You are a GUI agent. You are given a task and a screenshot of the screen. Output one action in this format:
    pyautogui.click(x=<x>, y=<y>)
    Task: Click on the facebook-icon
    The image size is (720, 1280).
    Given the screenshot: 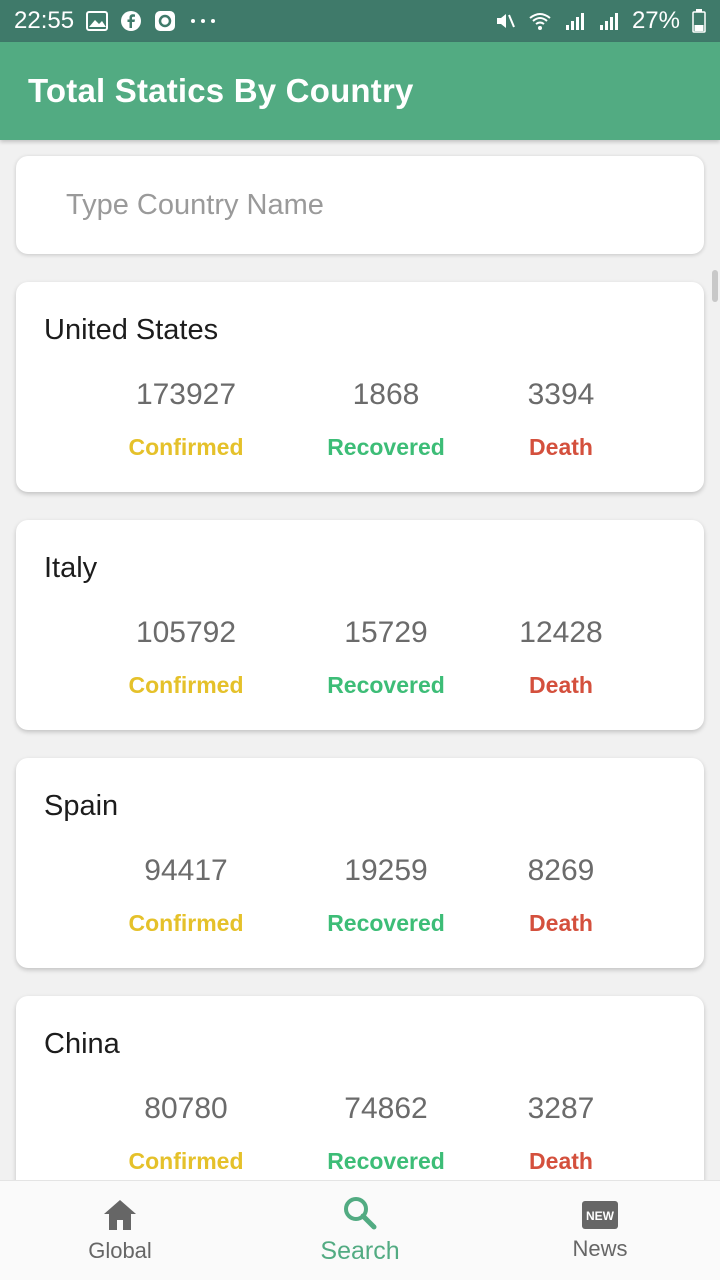 What is the action you would take?
    pyautogui.click(x=131, y=21)
    